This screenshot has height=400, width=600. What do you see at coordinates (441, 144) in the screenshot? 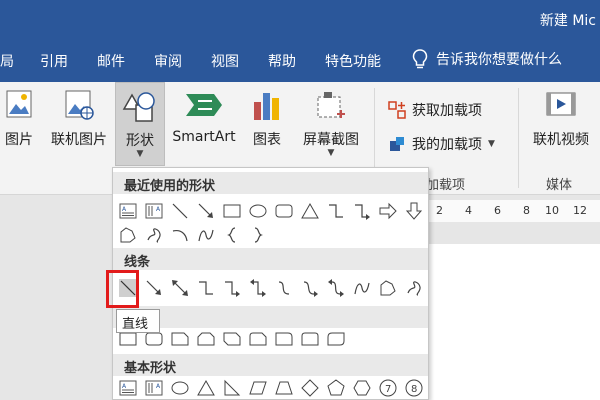
I see `my-addins-button: 我的加载项 ▼` at bounding box center [441, 144].